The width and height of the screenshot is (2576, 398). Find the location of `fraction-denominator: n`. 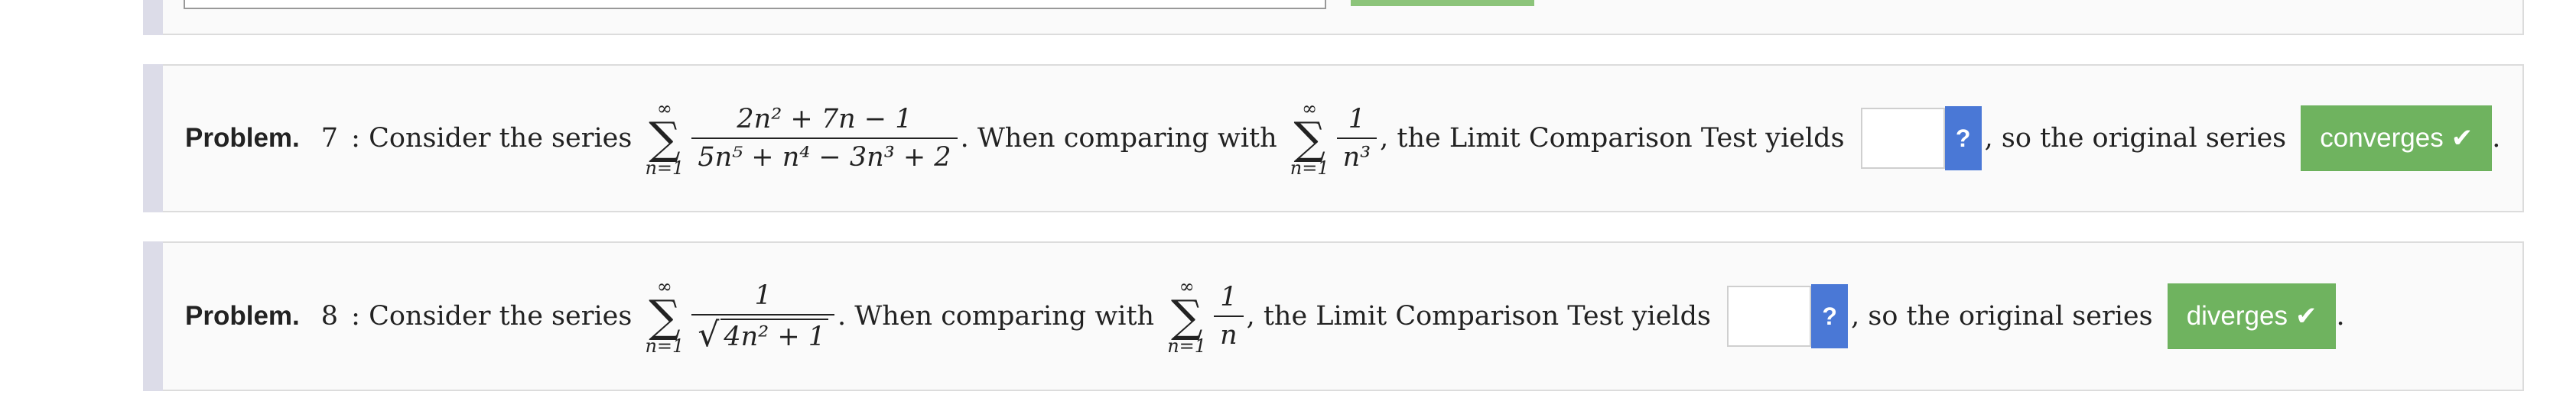

fraction-denominator: n is located at coordinates (1229, 333).